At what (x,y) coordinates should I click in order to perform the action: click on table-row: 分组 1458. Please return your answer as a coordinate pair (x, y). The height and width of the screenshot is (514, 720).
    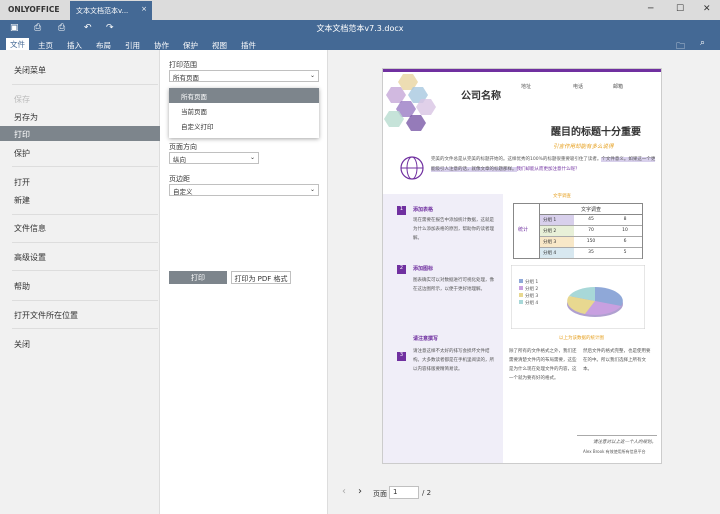
    Looking at the image, I should click on (591, 220).